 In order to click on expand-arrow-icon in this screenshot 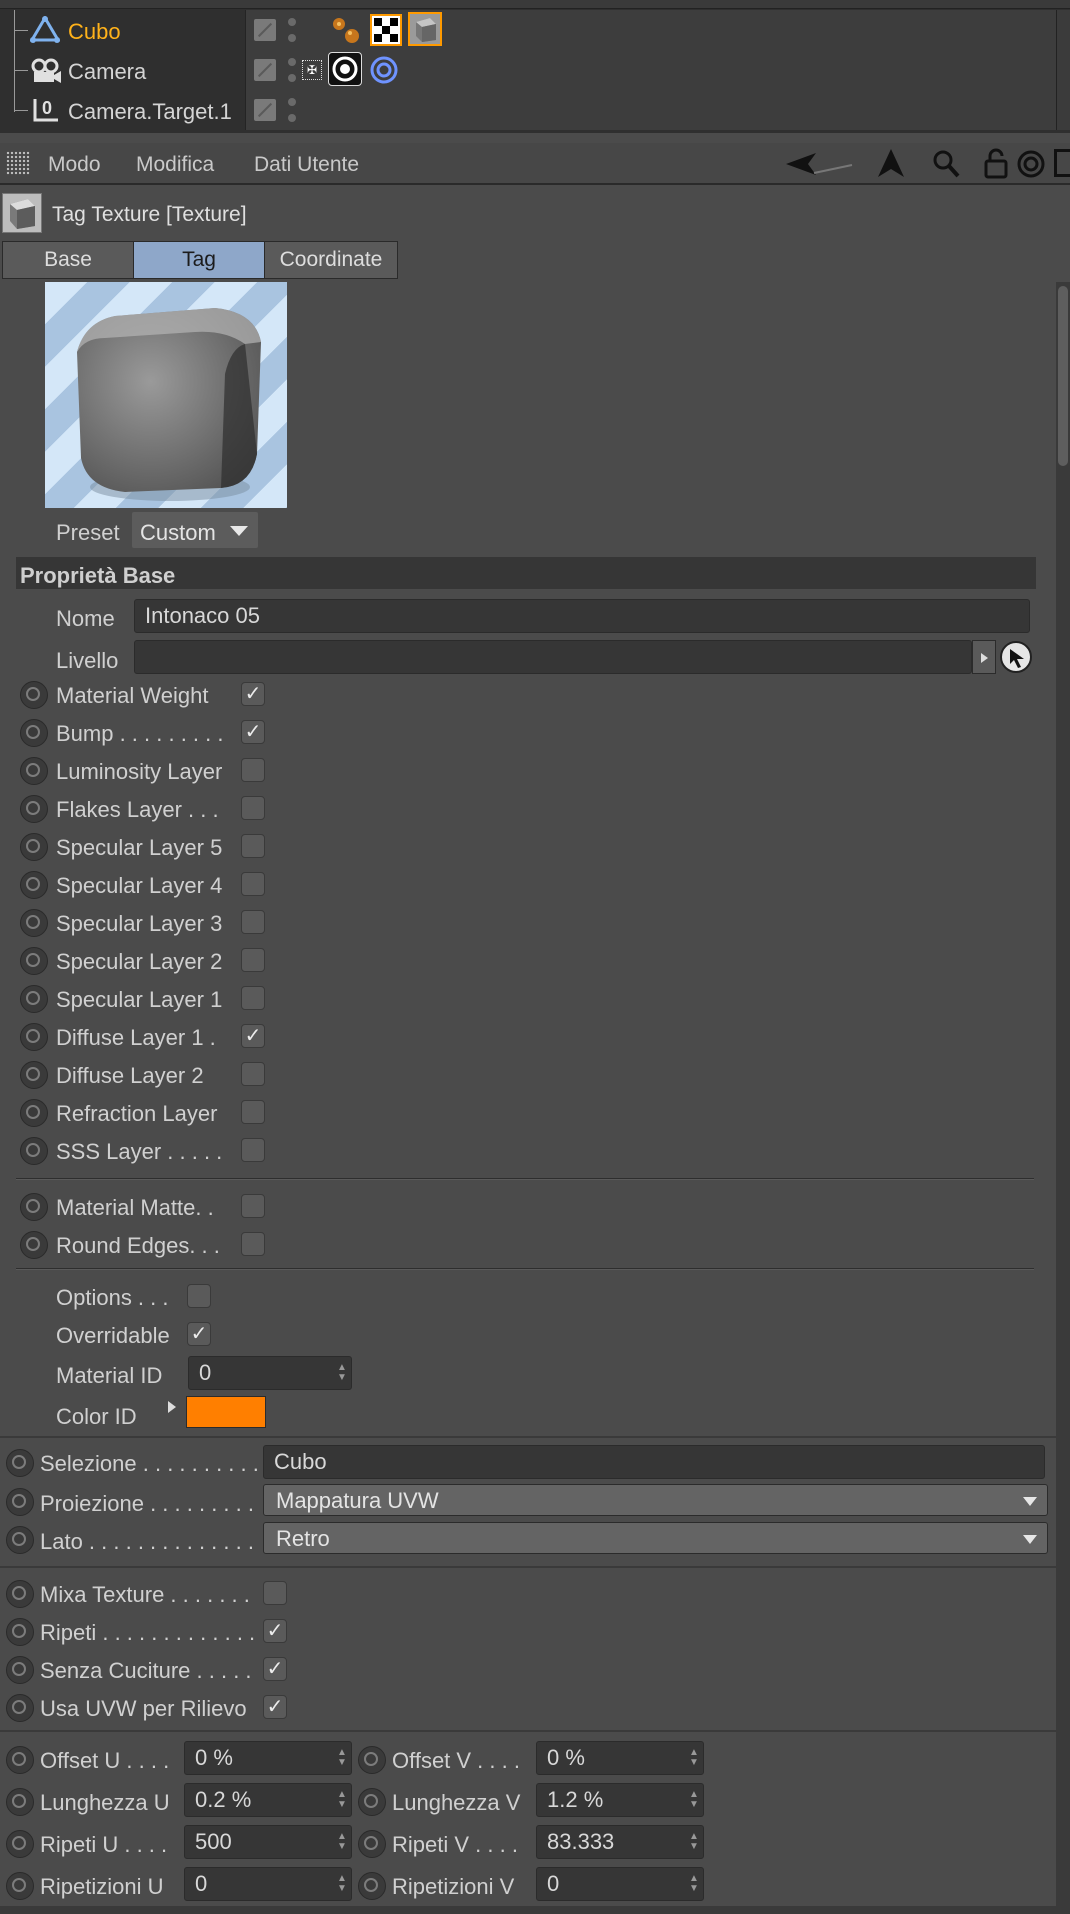, I will do `click(172, 1407)`.